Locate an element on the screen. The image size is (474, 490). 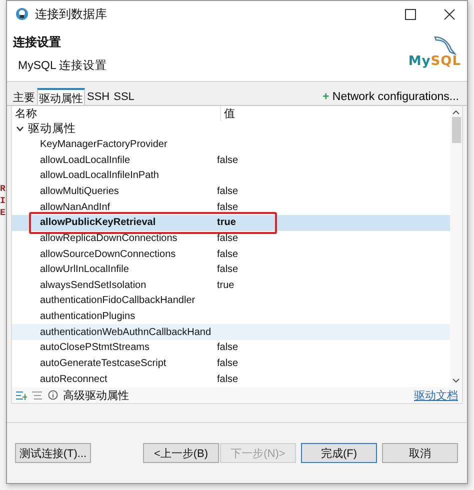
advanced-properties-label: 高级驱动属性 is located at coordinates (96, 395).